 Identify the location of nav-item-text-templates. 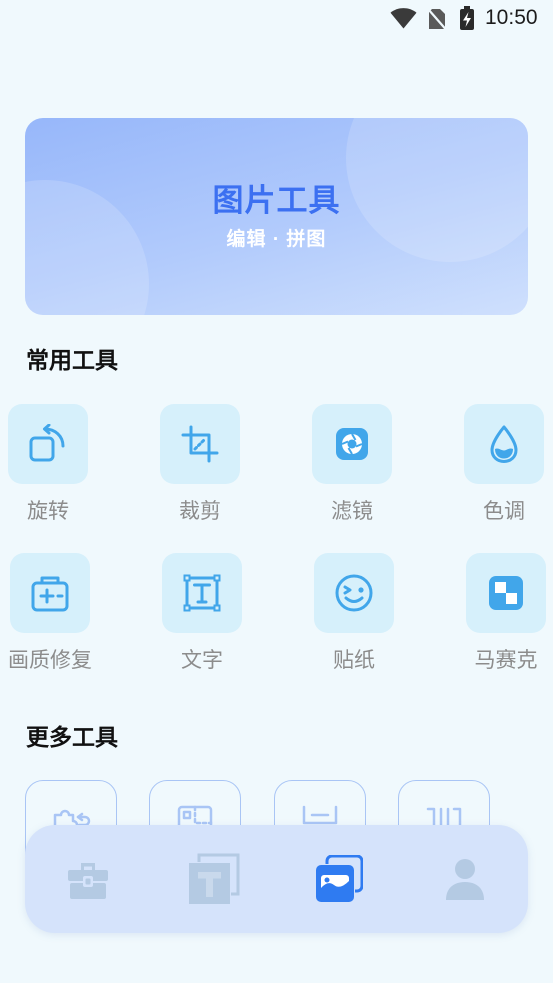
(214, 879).